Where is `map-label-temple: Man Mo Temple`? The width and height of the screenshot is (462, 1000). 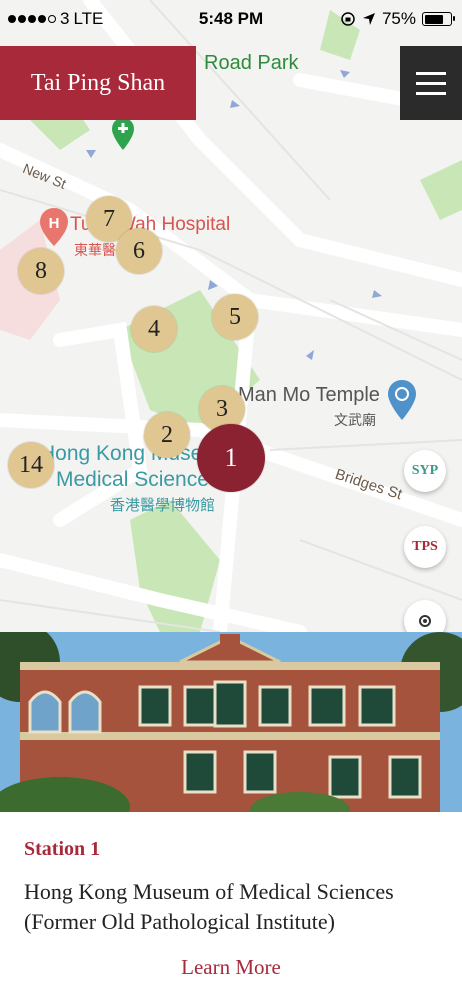 map-label-temple: Man Mo Temple is located at coordinates (309, 395).